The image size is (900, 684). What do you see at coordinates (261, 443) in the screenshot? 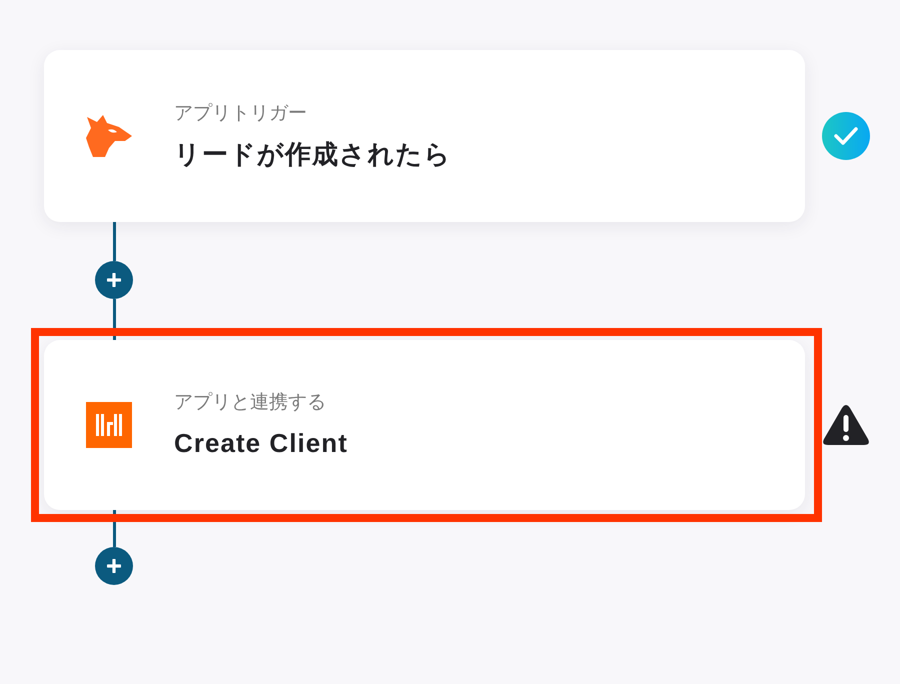
I see `step-title: Create Client` at bounding box center [261, 443].